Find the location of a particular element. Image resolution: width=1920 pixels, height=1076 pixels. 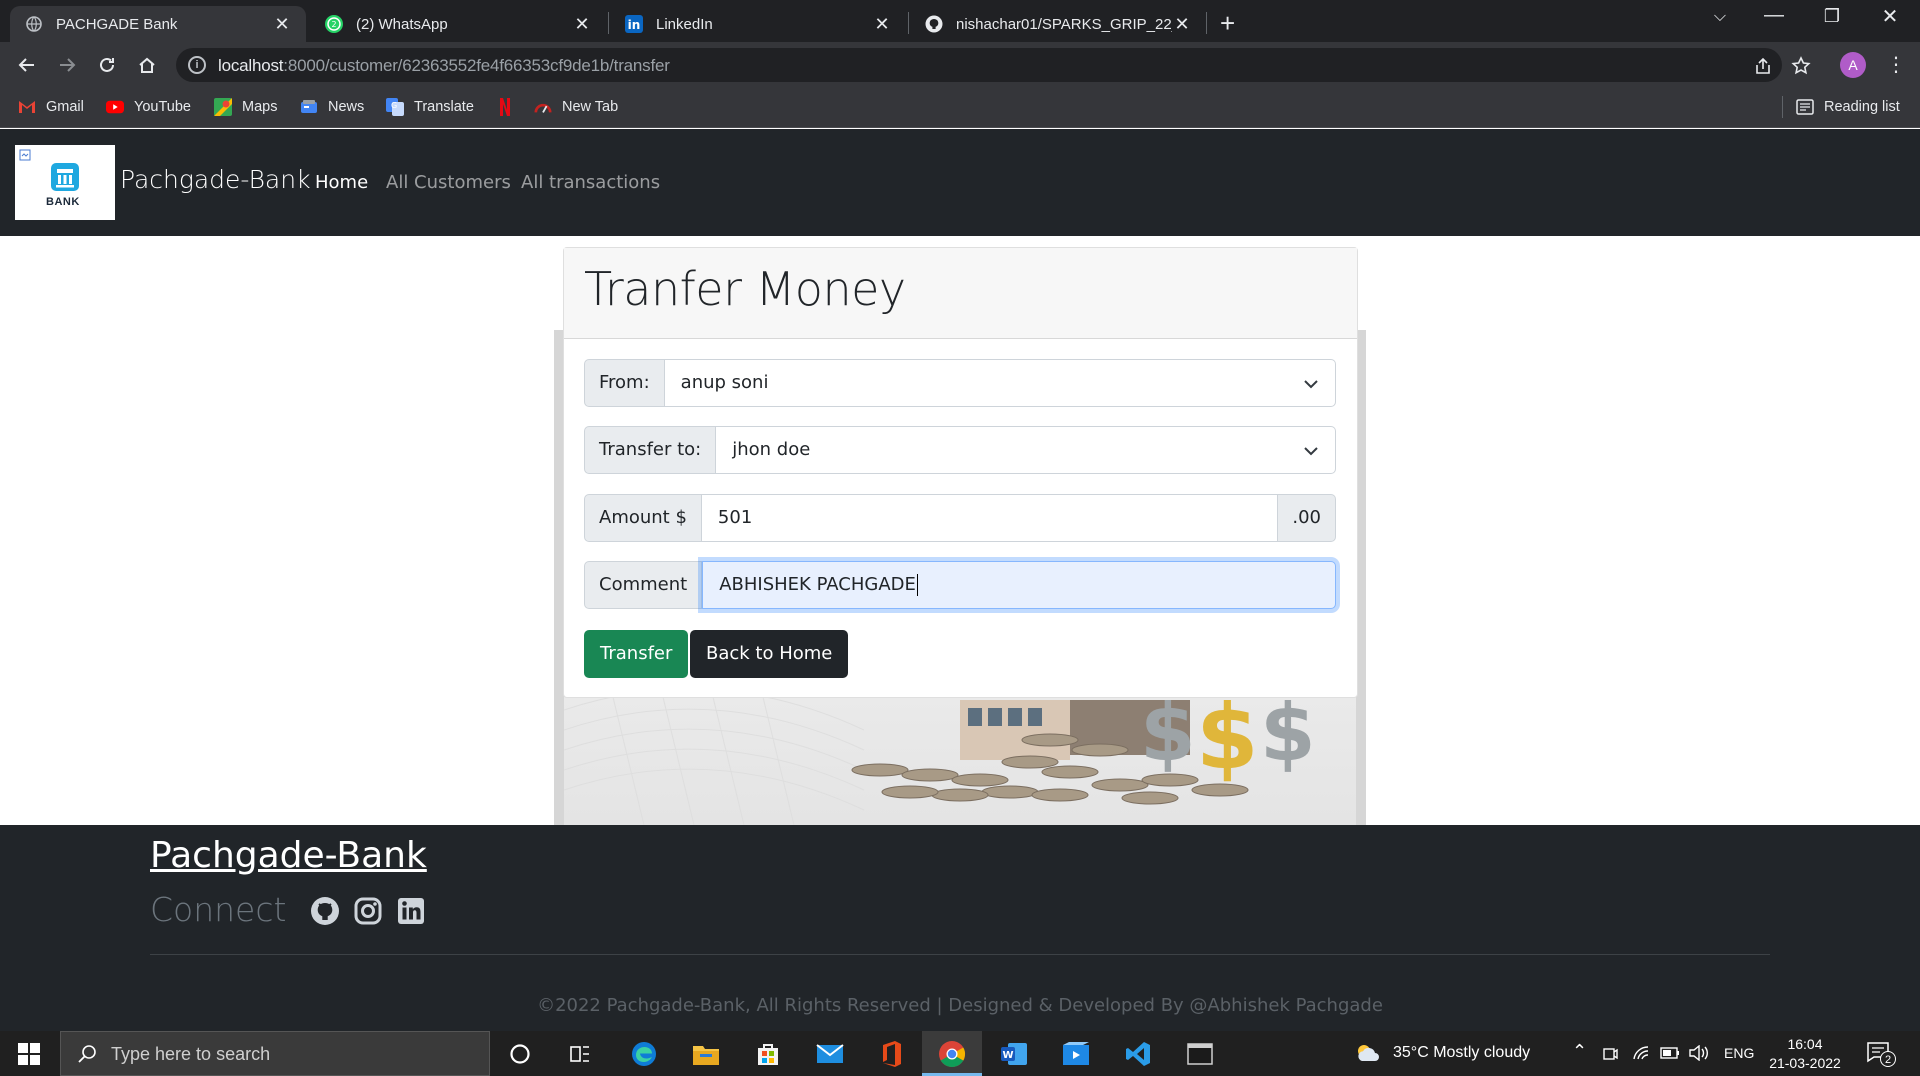

office-icon is located at coordinates (892, 1054).